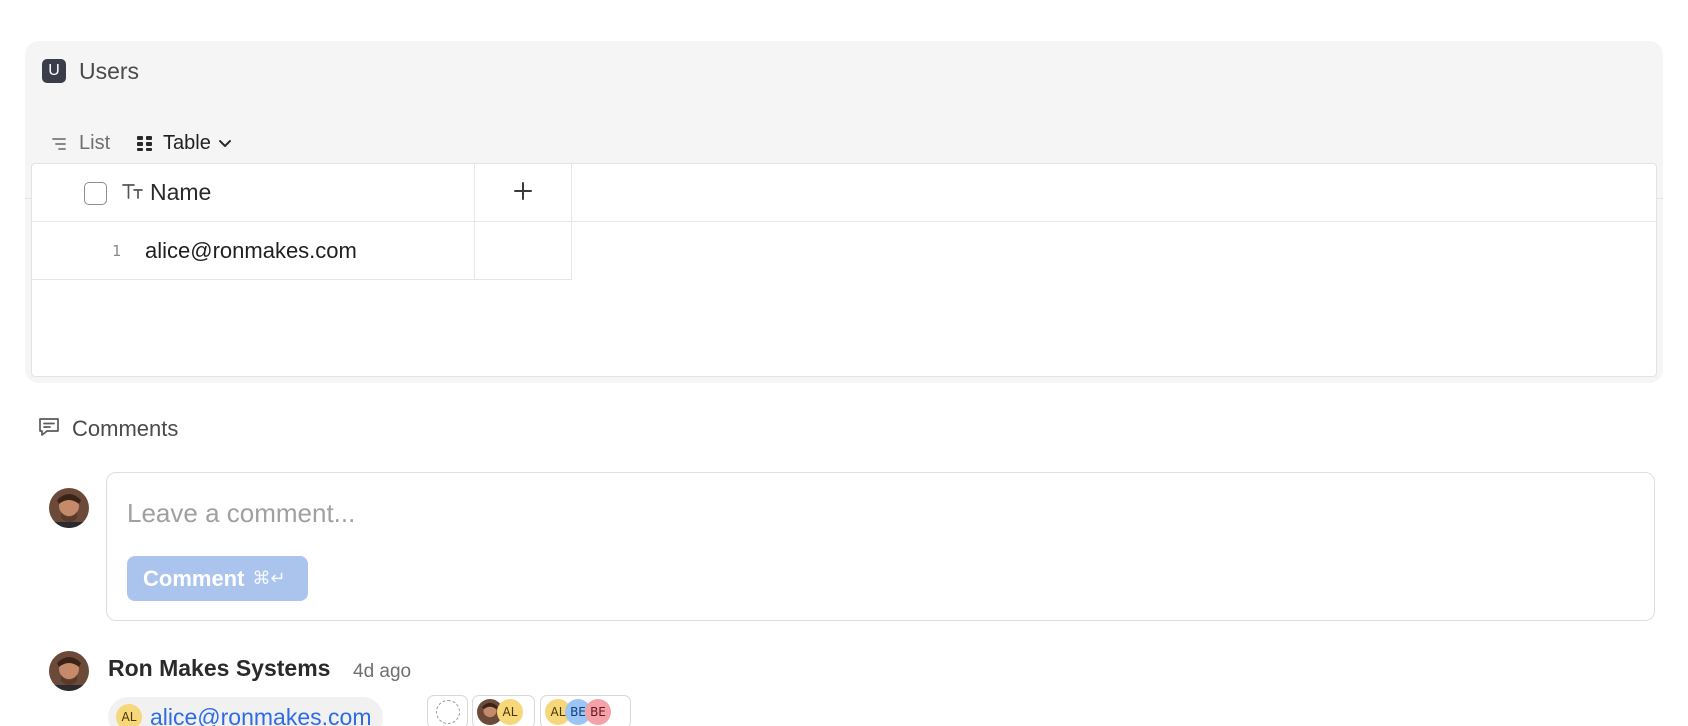 This screenshot has width=1688, height=726. What do you see at coordinates (117, 251) in the screenshot?
I see `row-number: 1` at bounding box center [117, 251].